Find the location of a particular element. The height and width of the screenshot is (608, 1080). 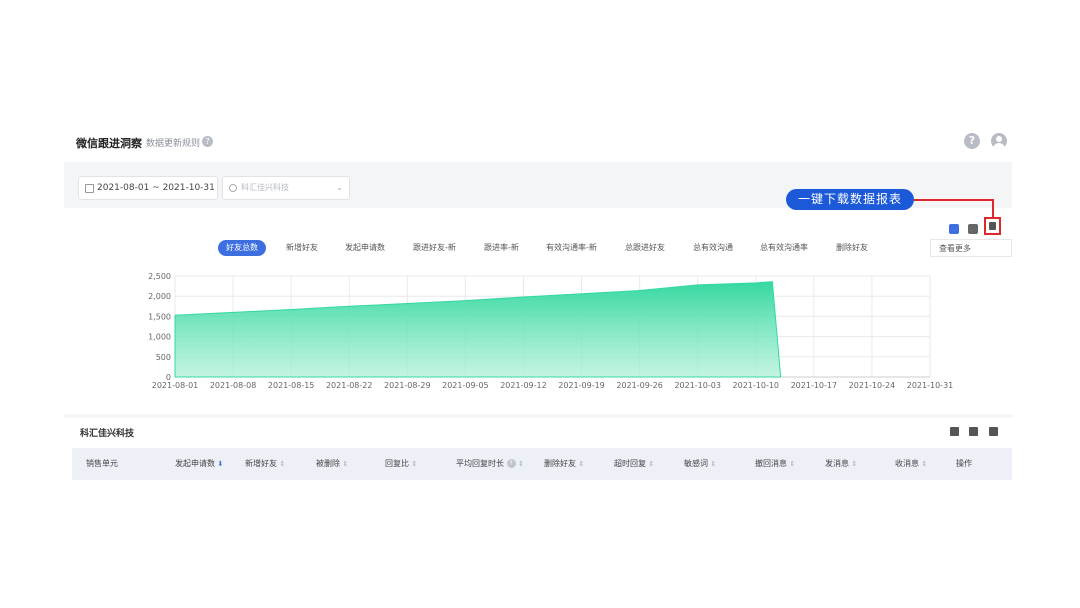

x-tick-label: 2021-08-15 is located at coordinates (291, 385).